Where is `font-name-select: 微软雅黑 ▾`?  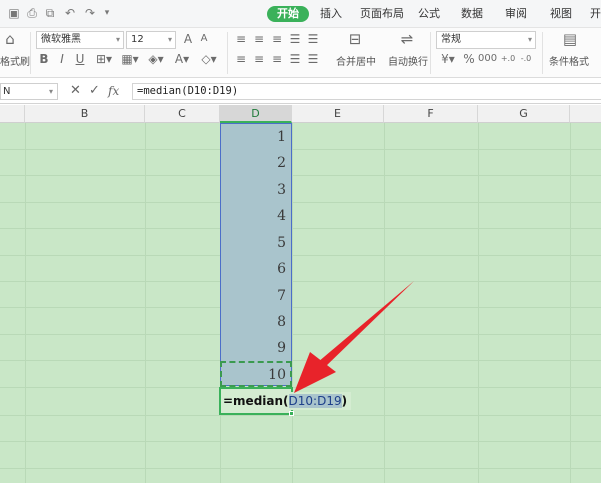
font-name-select: 微软雅黑 ▾ is located at coordinates (80, 40).